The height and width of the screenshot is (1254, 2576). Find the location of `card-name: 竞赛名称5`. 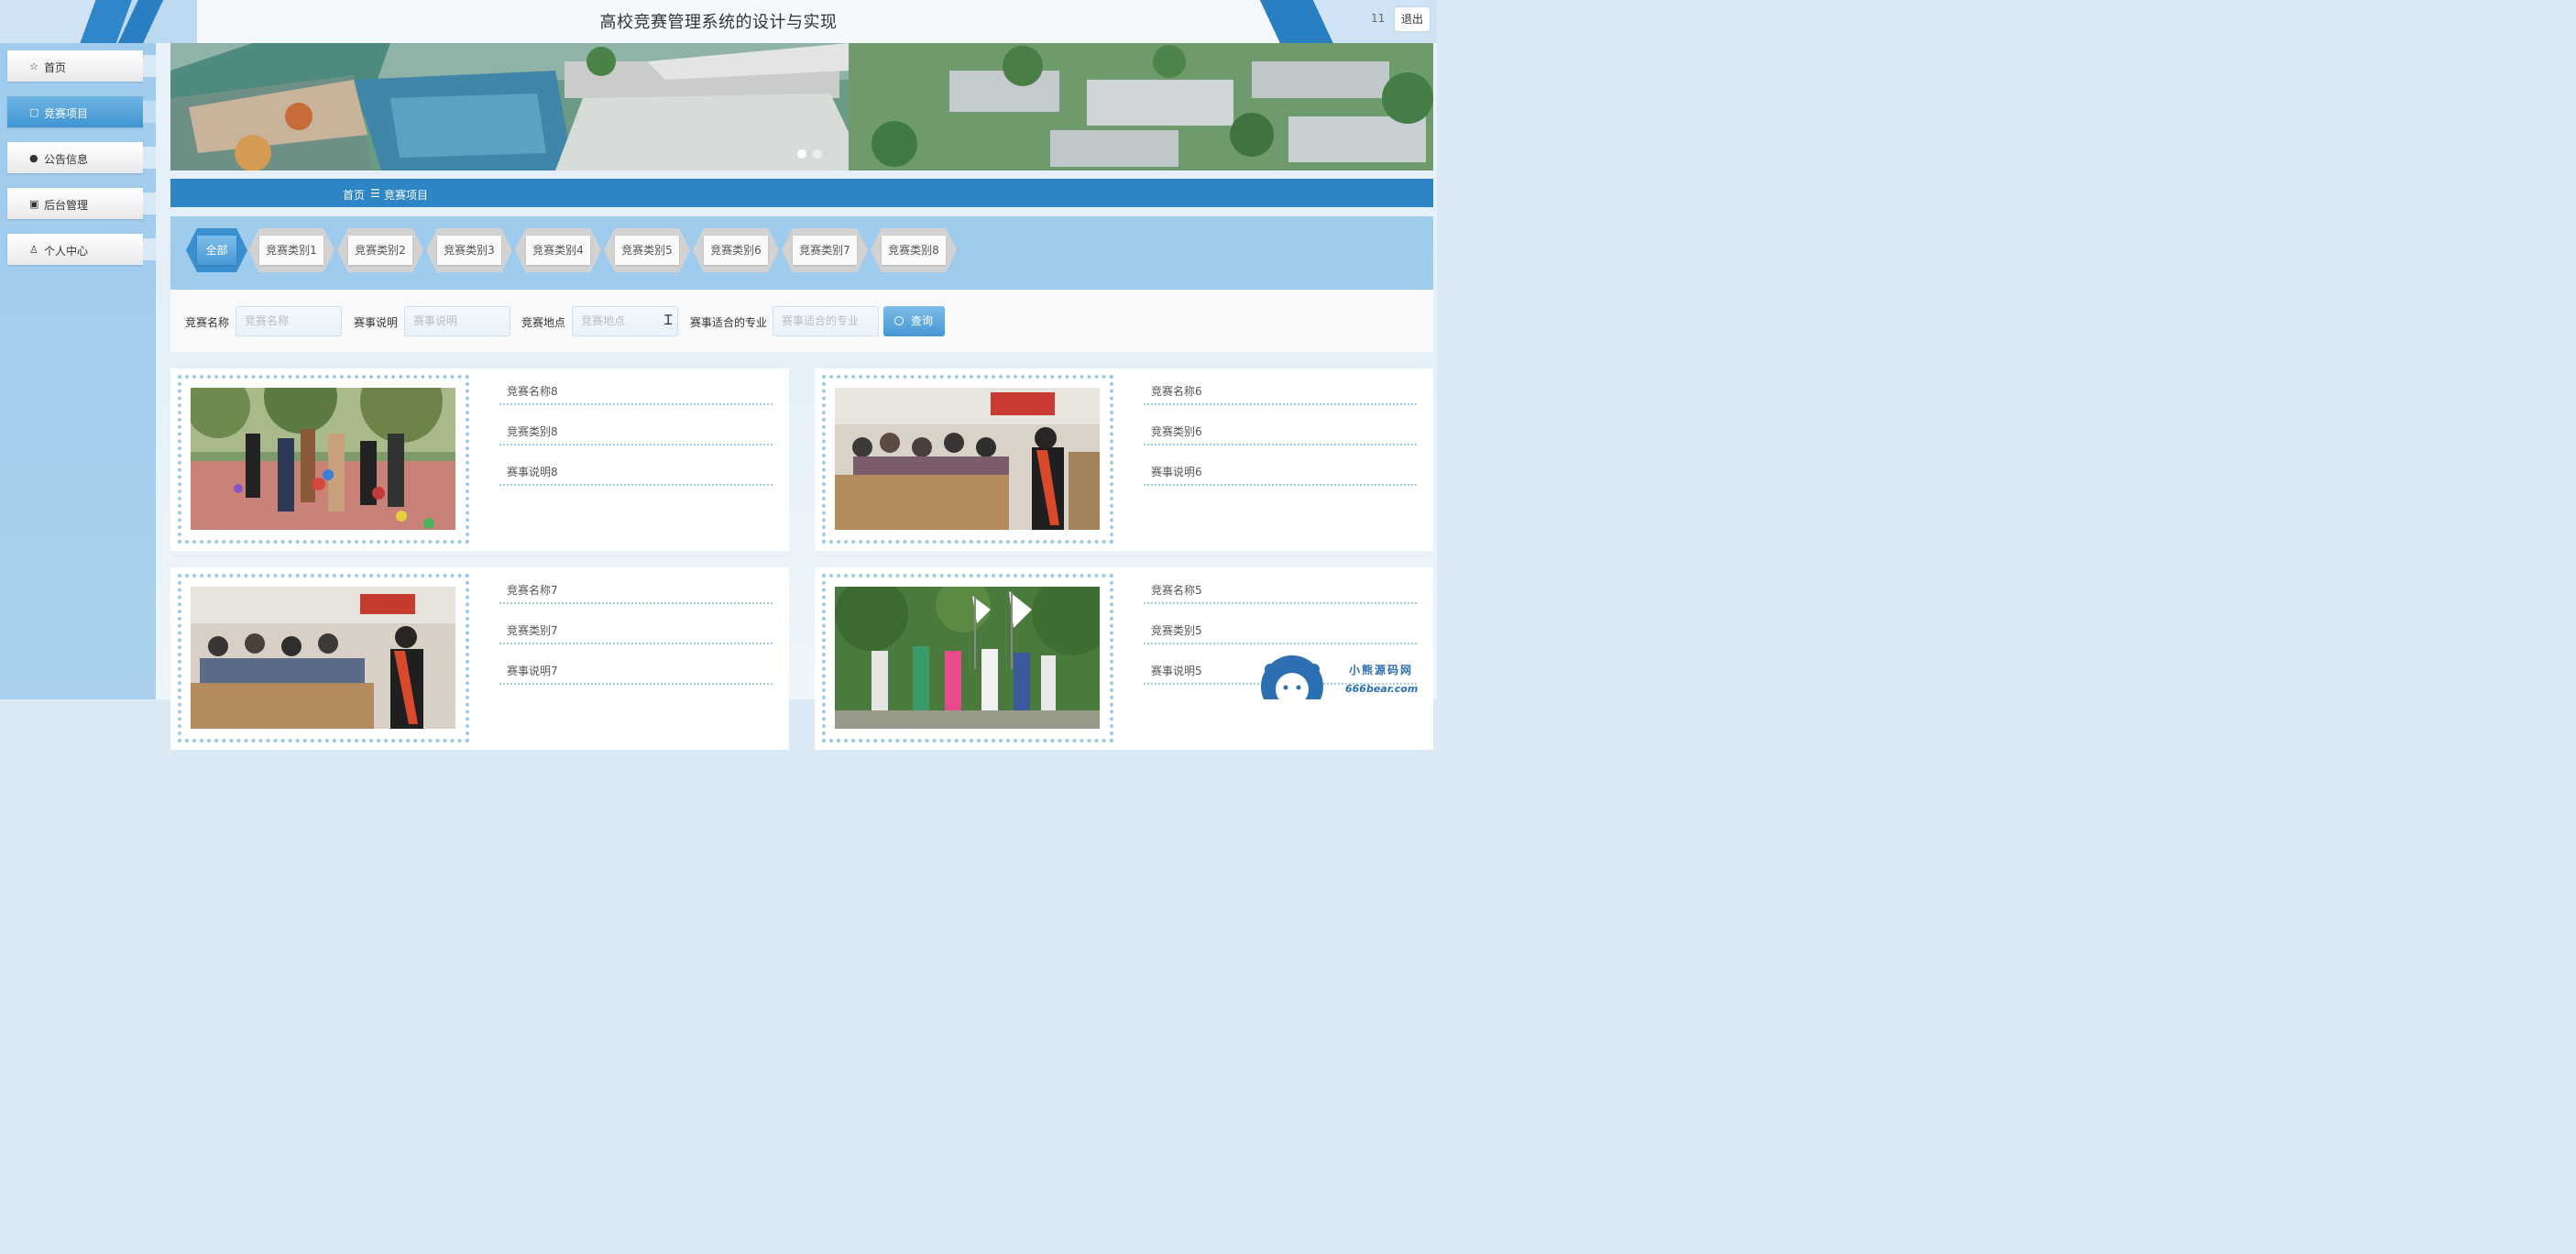

card-name: 竞赛名称5 is located at coordinates (1280, 590).